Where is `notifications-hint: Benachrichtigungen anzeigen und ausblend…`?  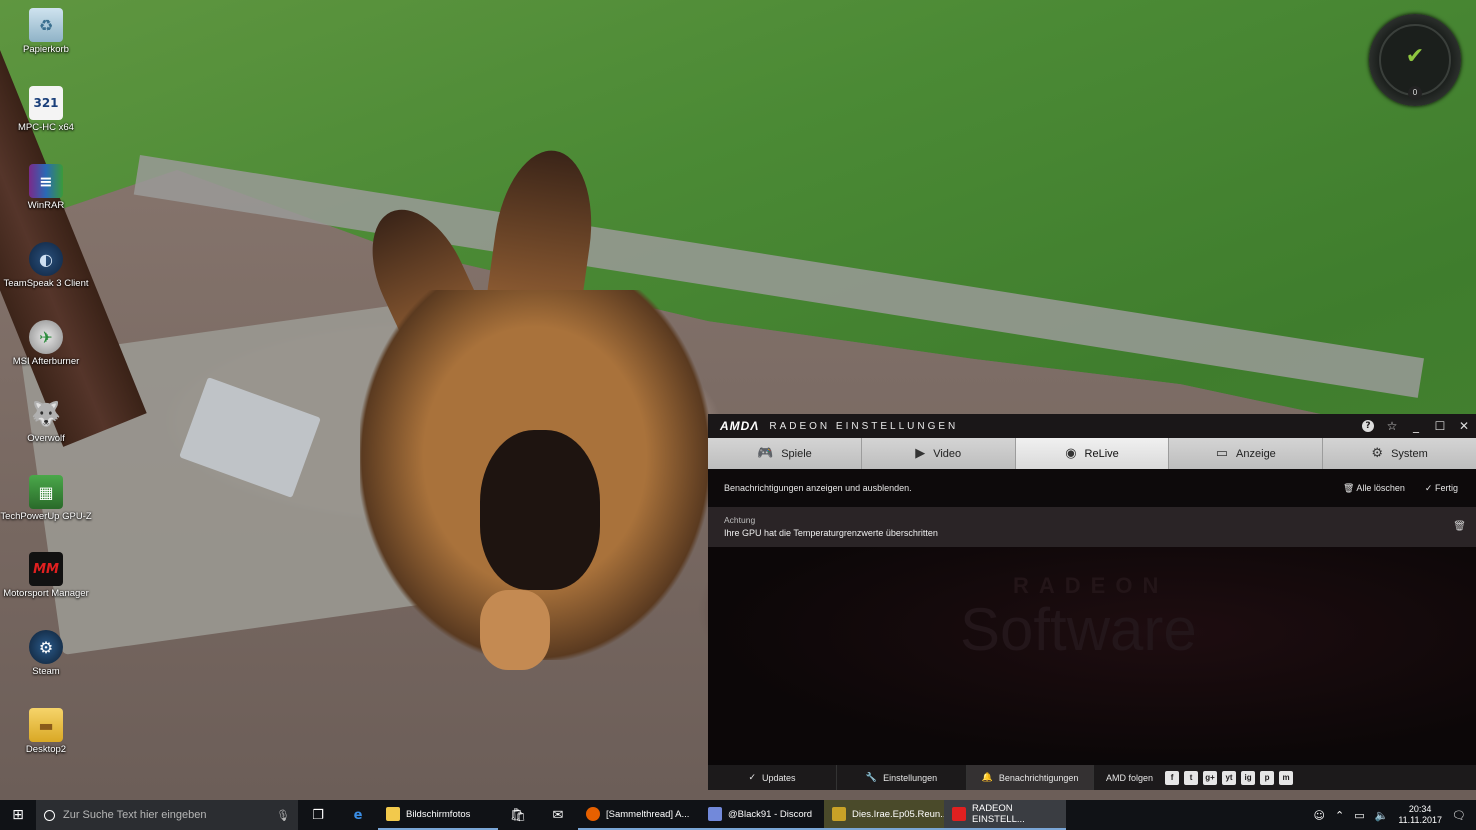
notifications-hint: Benachrichtigungen anzeigen und ausblend… is located at coordinates (818, 488).